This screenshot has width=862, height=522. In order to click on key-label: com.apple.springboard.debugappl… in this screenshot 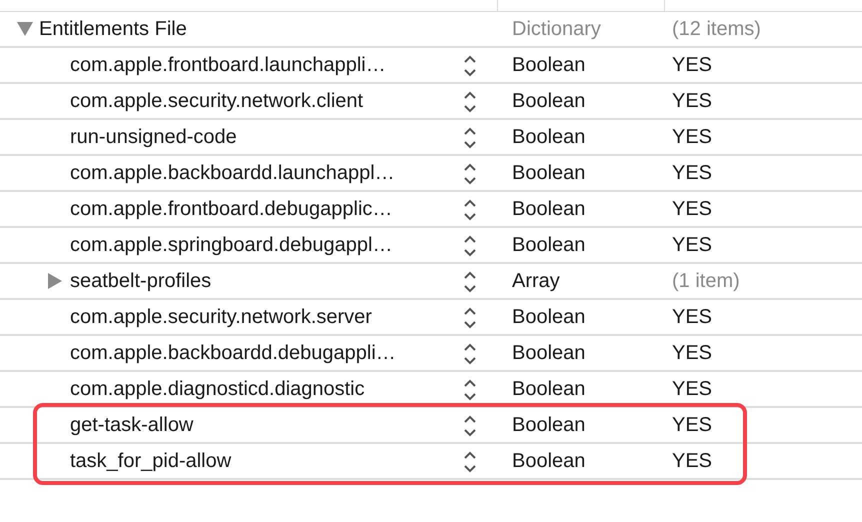, I will do `click(231, 245)`.